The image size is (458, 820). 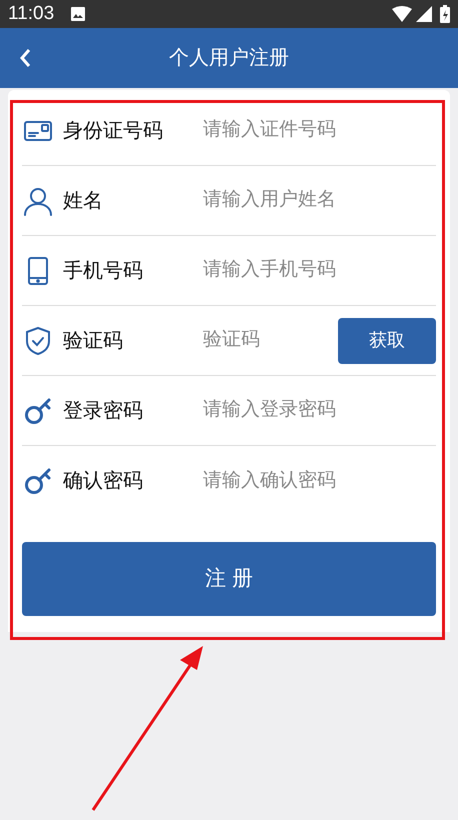 What do you see at coordinates (319, 200) in the screenshot?
I see `input-field: 请输入用户姓名` at bounding box center [319, 200].